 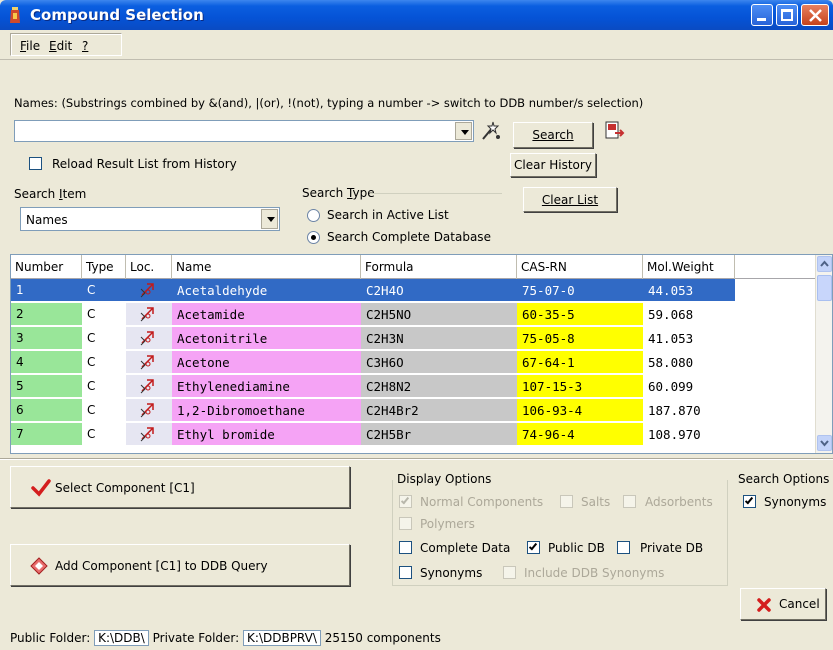 What do you see at coordinates (436, 193) in the screenshot?
I see `search-type-line` at bounding box center [436, 193].